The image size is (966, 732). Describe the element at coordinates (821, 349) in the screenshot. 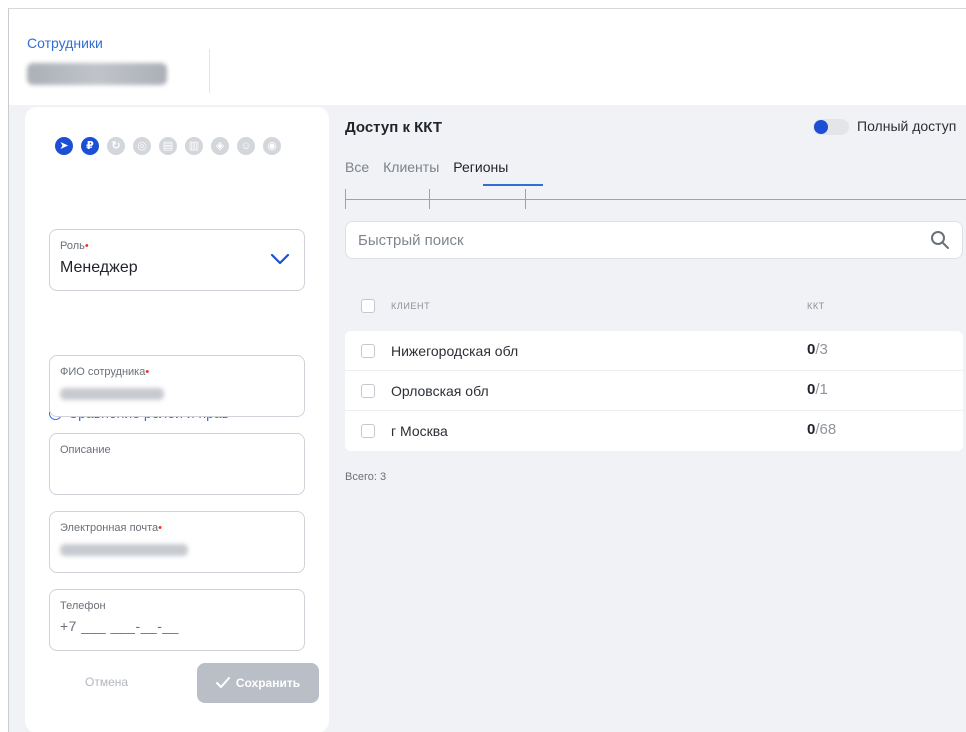

I see `kkt-total: /3` at that location.